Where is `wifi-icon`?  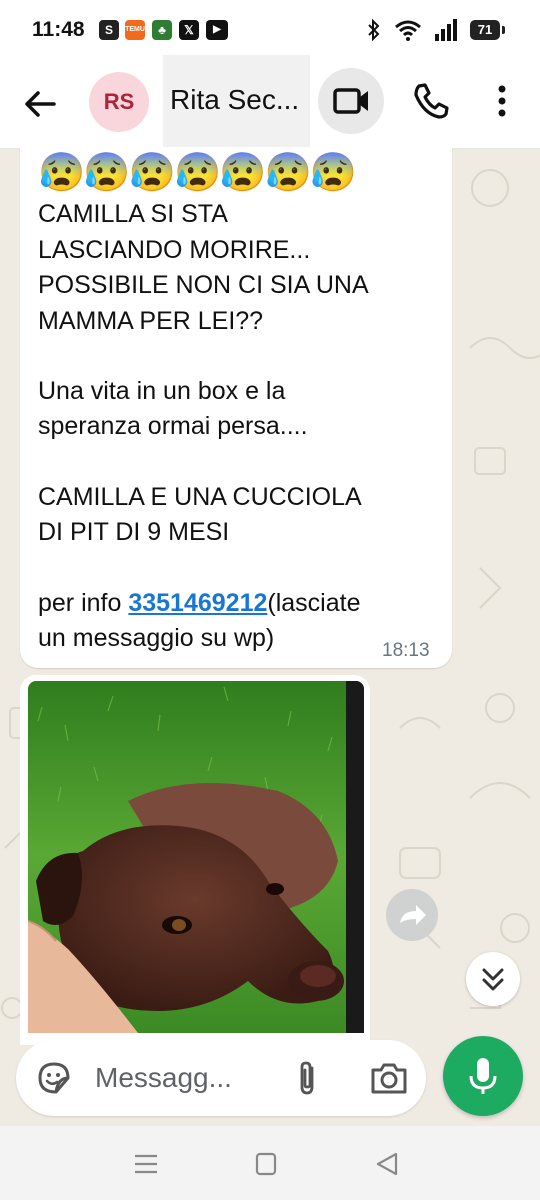
wifi-icon is located at coordinates (408, 30).